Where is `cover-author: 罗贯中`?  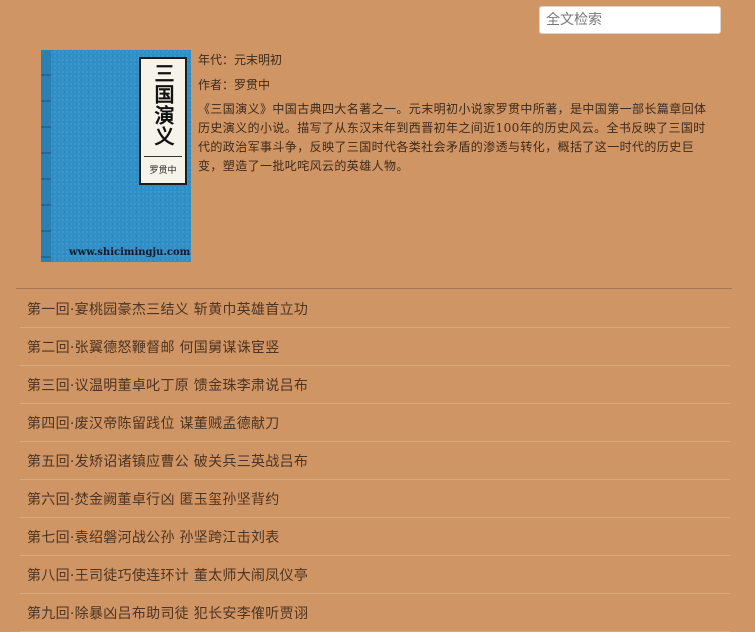
cover-author: 罗贯中 is located at coordinates (163, 171).